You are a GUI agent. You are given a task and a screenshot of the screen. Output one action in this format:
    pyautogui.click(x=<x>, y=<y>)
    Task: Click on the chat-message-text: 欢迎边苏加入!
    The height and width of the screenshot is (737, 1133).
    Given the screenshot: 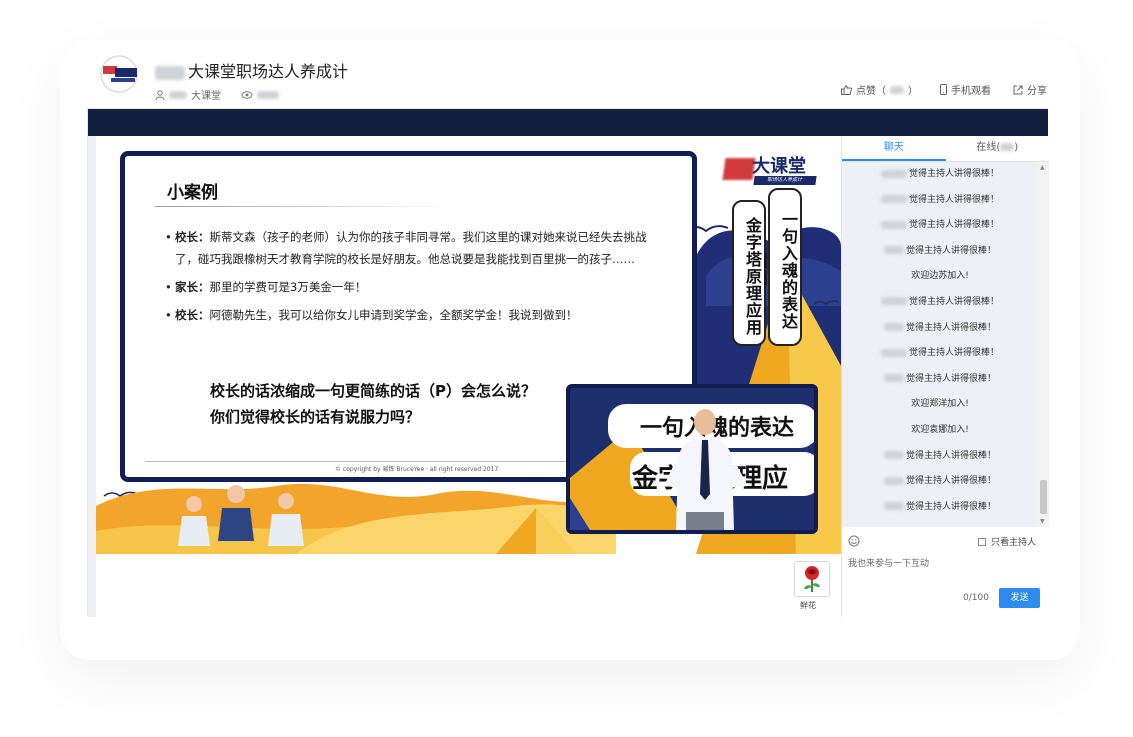 What is the action you would take?
    pyautogui.click(x=940, y=276)
    